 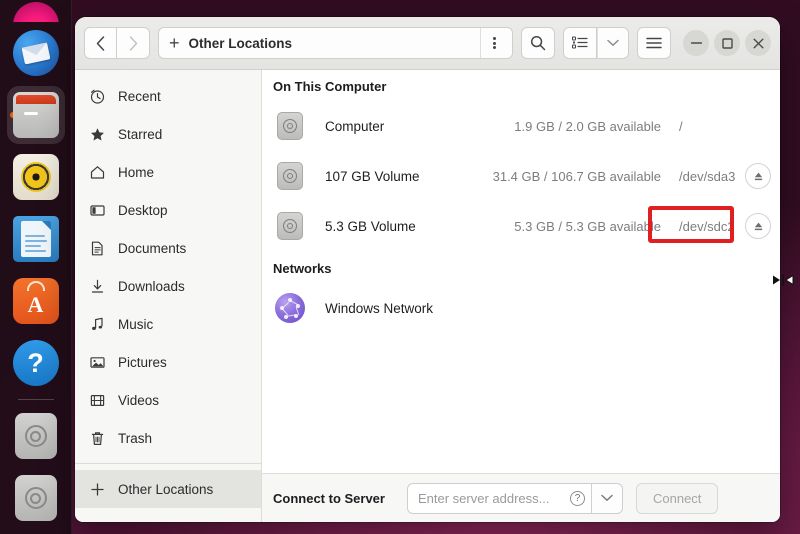 I want to click on sidebar-item-label: Desktop, so click(x=143, y=210).